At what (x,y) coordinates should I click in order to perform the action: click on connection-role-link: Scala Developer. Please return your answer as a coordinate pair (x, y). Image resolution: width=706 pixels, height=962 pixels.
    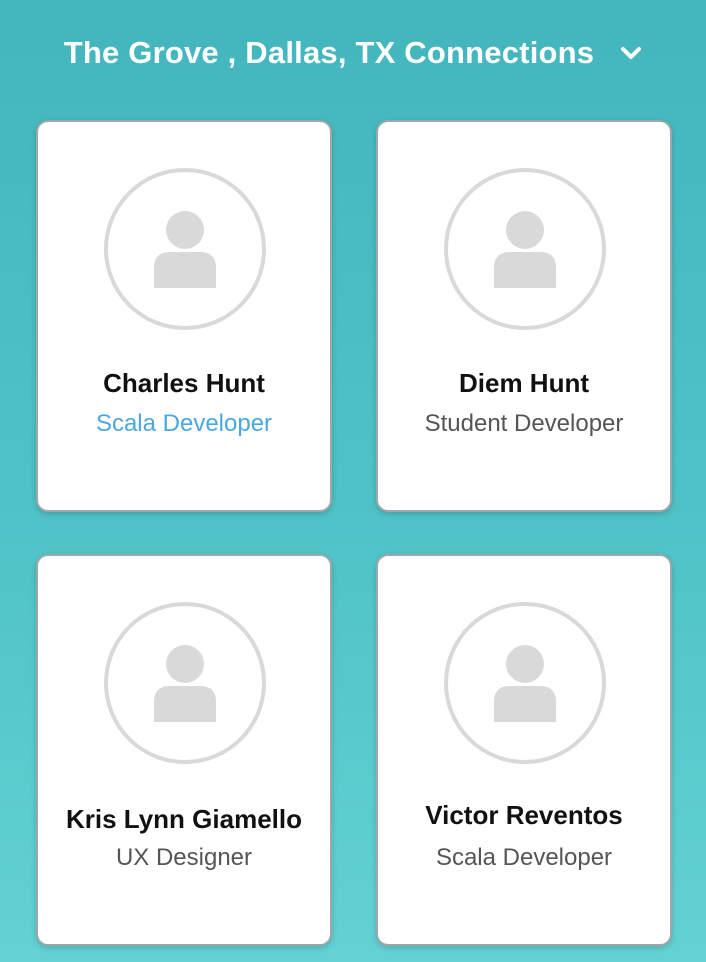
    Looking at the image, I should click on (184, 424).